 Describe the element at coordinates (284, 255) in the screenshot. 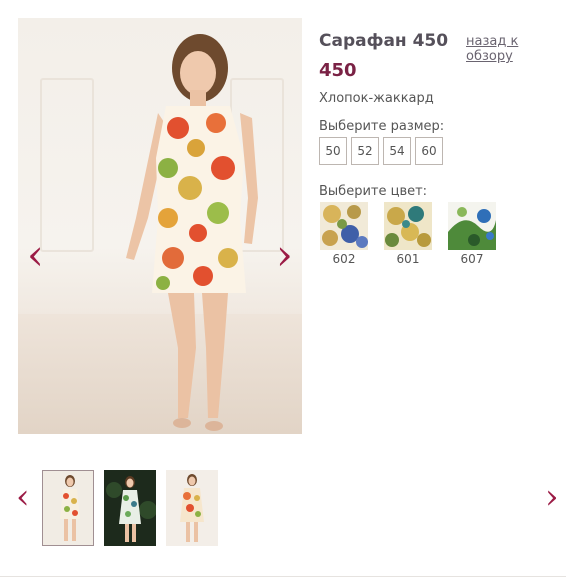

I see `gallery-next-arrow: ›` at that location.